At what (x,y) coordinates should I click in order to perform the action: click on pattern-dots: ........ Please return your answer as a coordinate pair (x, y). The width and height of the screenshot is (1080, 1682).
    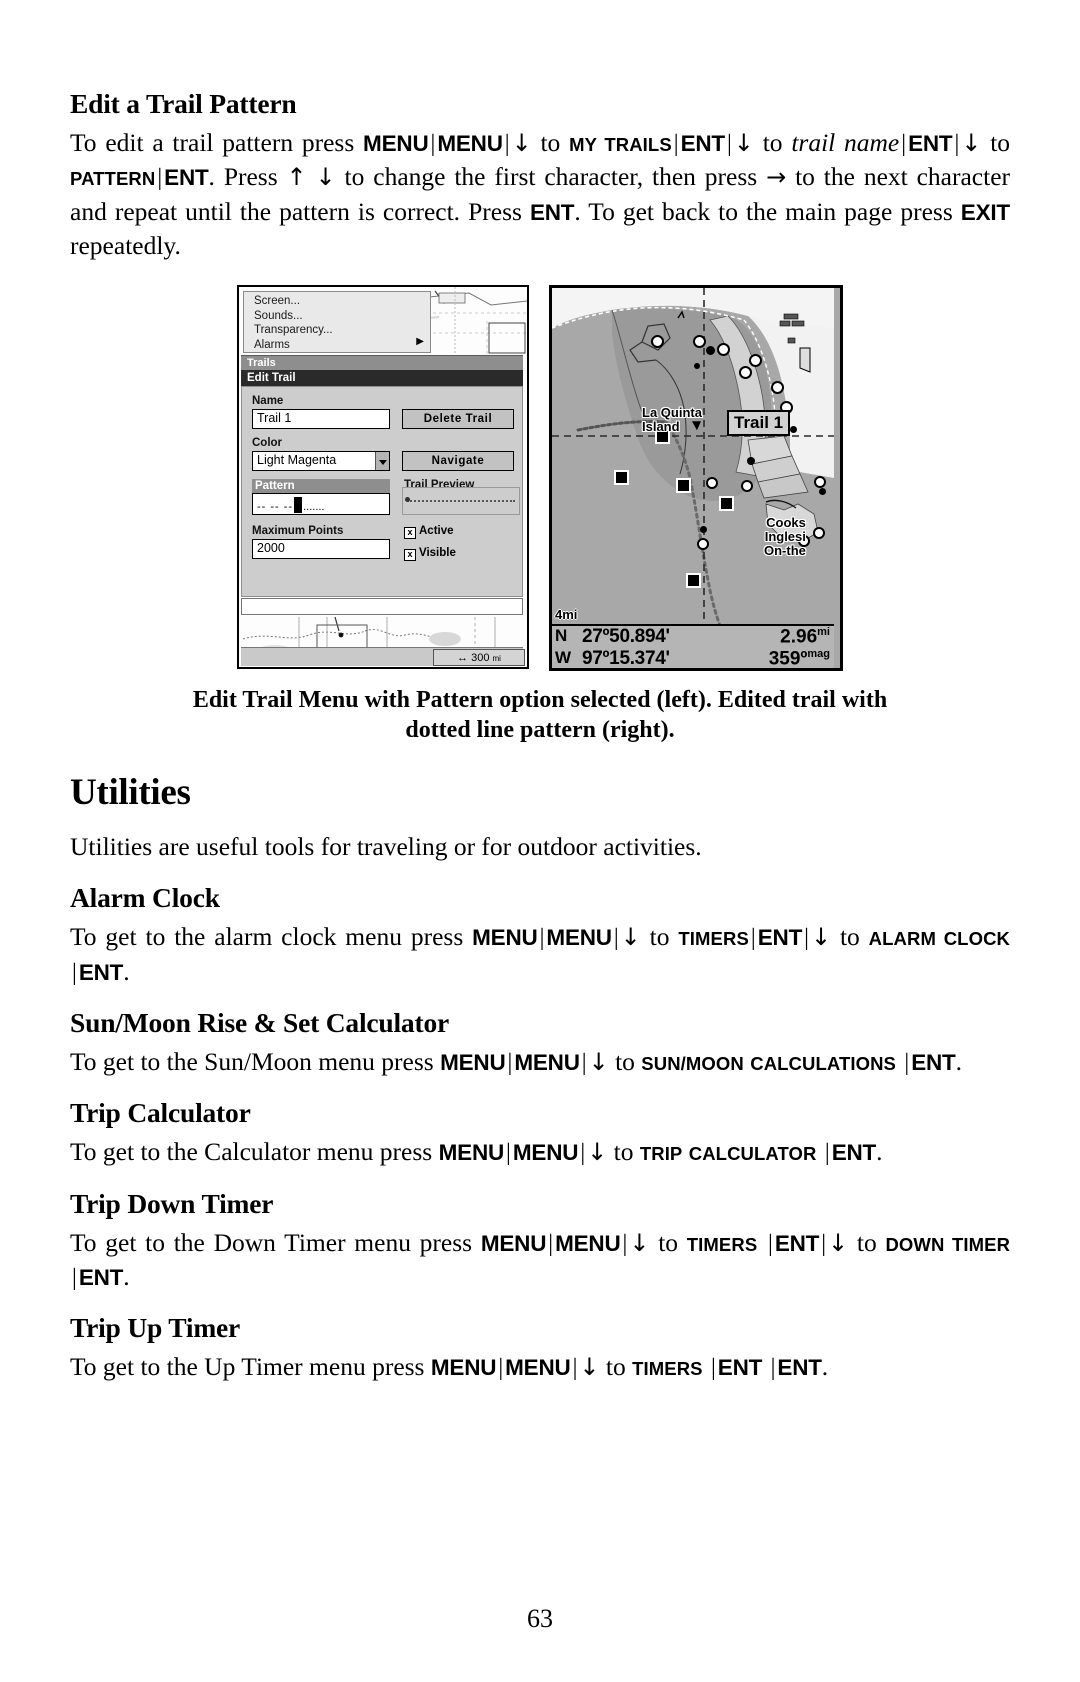
    Looking at the image, I should click on (314, 507).